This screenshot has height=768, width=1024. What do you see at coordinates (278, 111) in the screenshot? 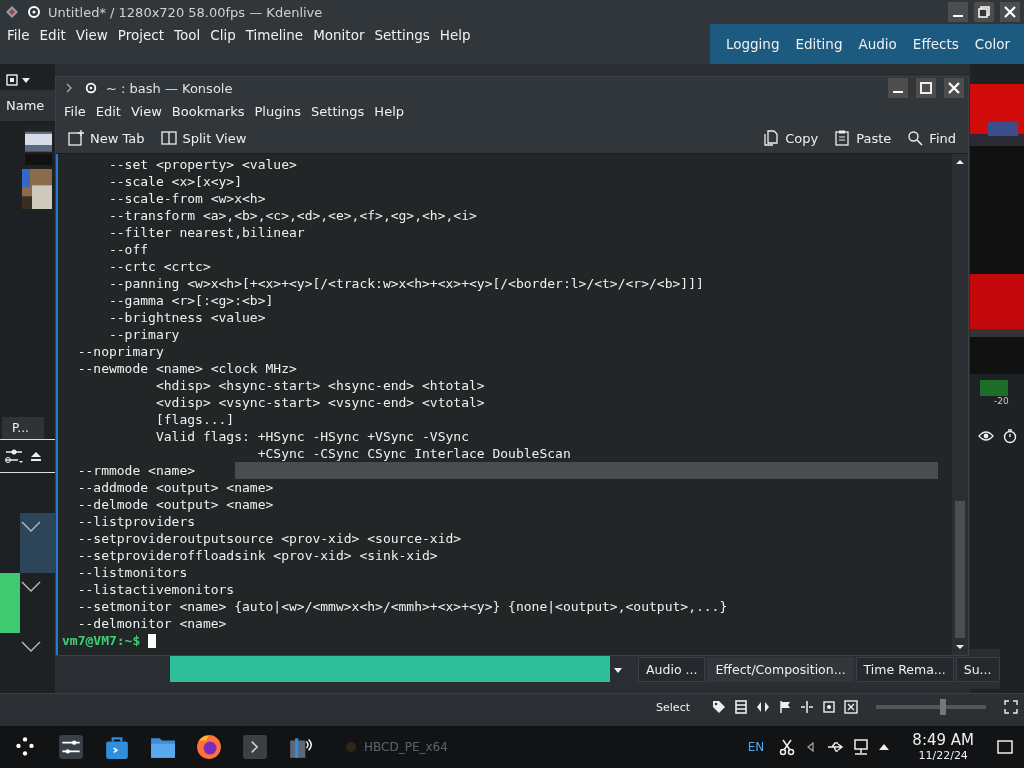
I see `menu-item: Plugins` at bounding box center [278, 111].